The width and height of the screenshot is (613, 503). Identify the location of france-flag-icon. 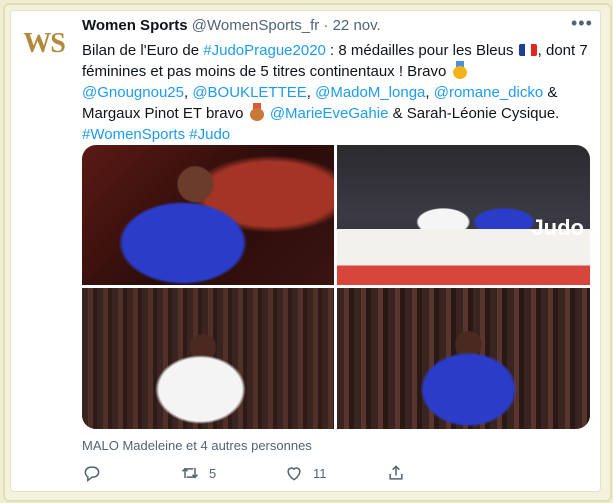
(527, 50).